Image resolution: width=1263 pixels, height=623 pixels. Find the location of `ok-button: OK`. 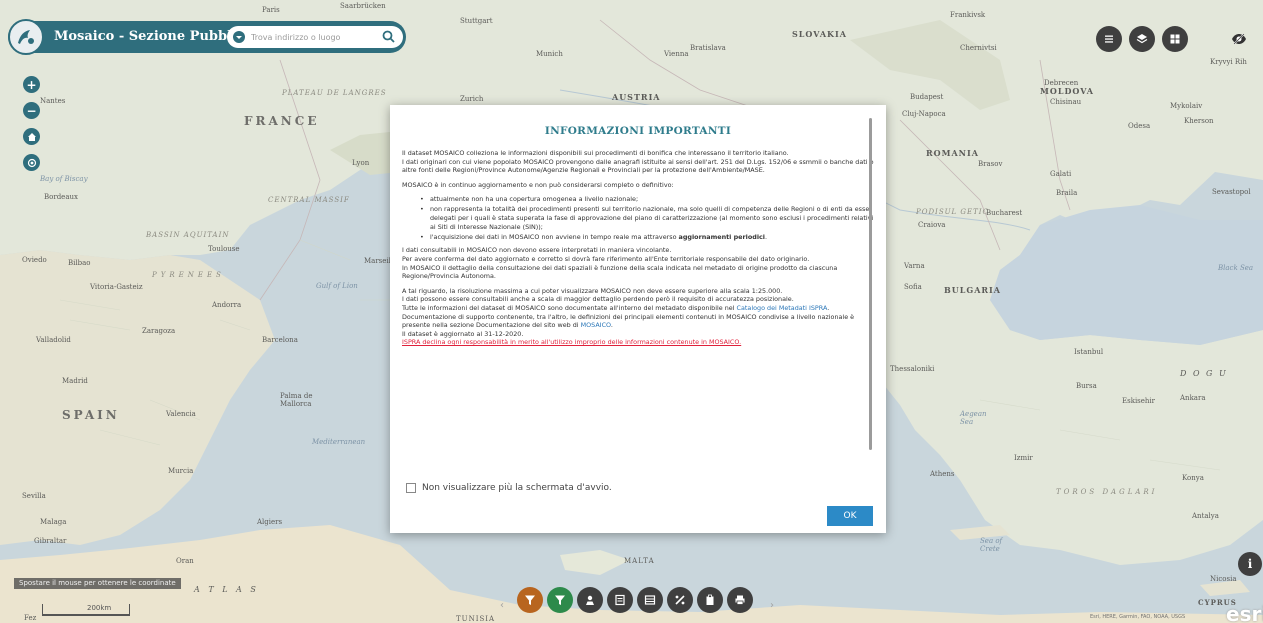

ok-button: OK is located at coordinates (850, 516).